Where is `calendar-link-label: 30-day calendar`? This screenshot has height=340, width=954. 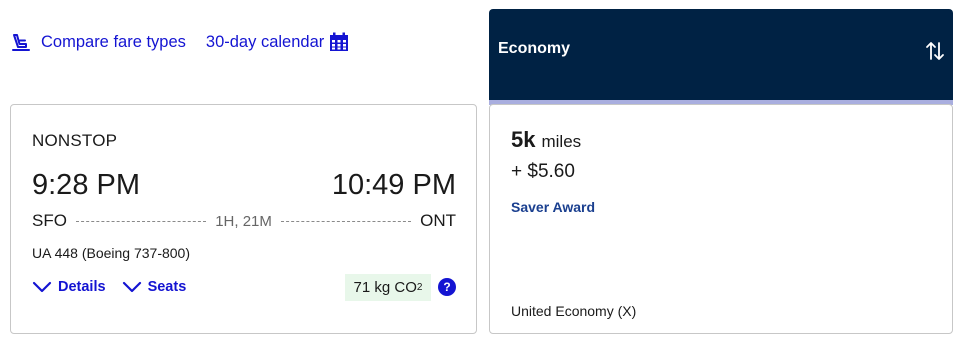
calendar-link-label: 30-day calendar is located at coordinates (265, 41).